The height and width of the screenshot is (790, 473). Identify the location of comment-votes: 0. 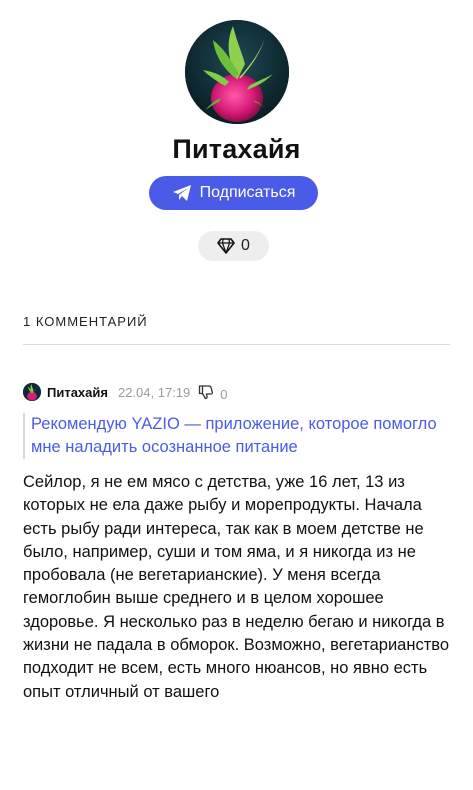
(224, 394).